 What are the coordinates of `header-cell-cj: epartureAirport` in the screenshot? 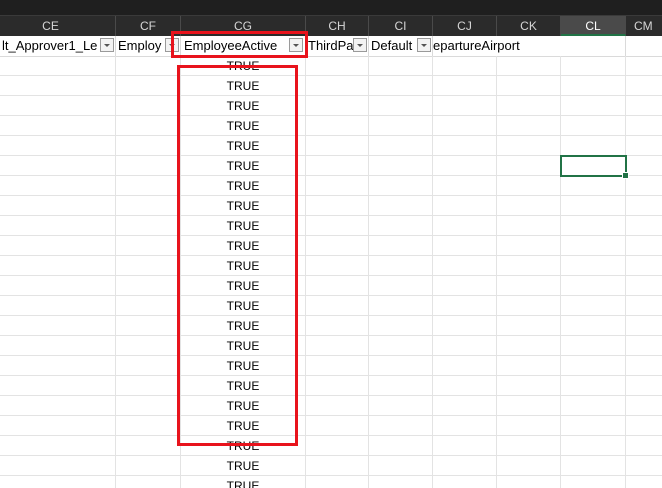 It's located at (497, 46).